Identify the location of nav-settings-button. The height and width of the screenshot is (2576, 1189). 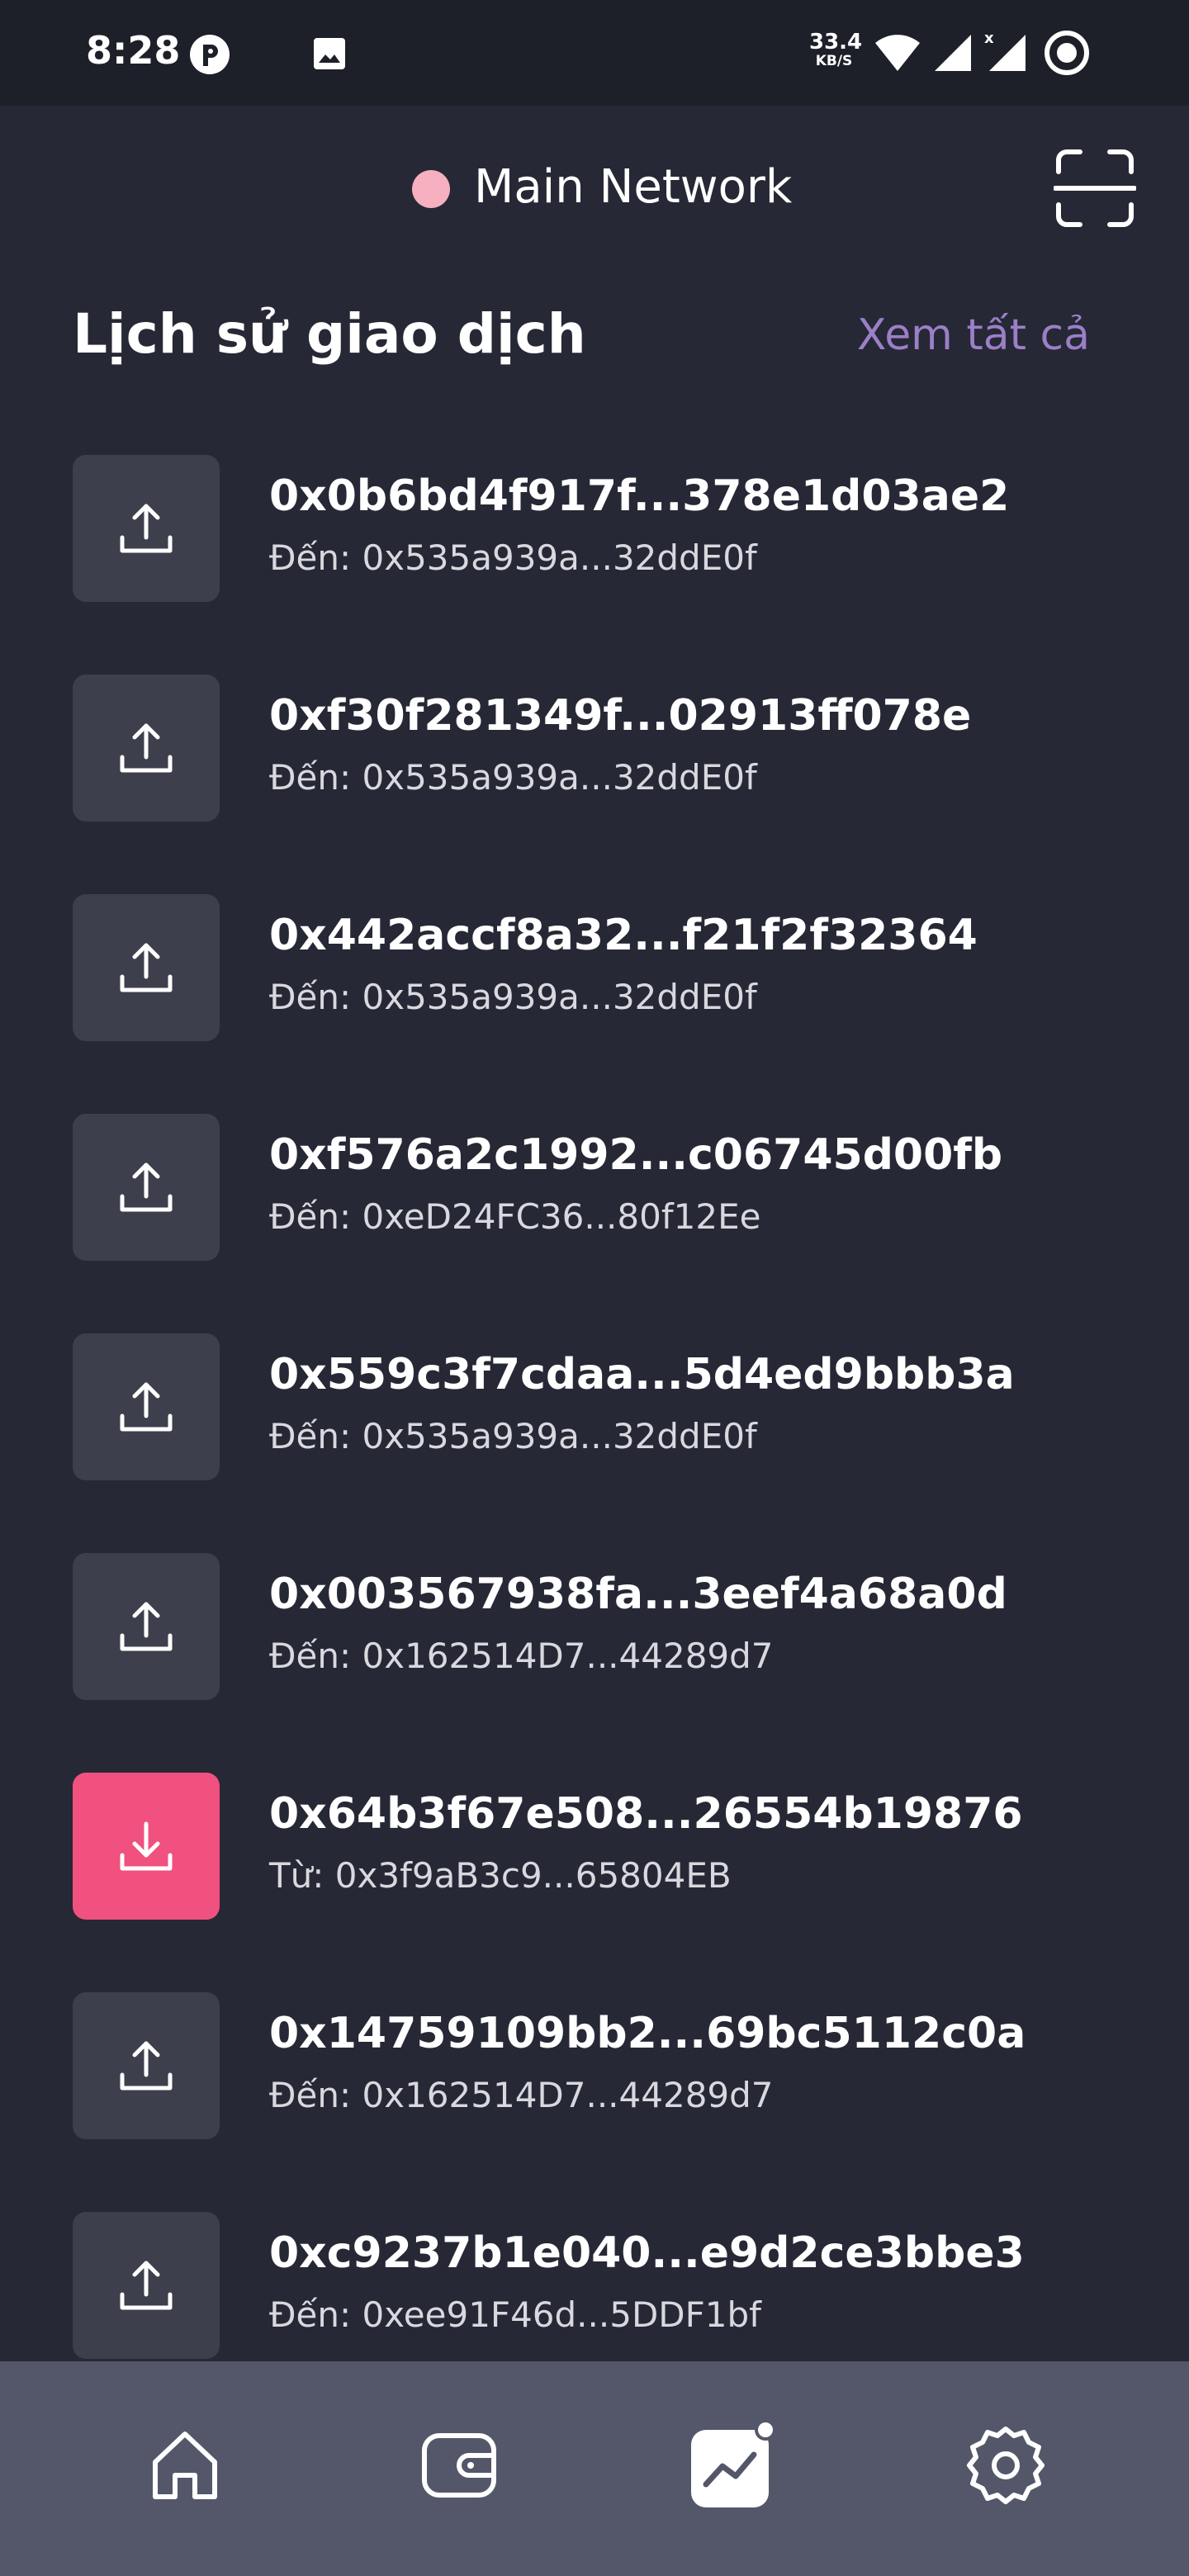
(1005, 2465).